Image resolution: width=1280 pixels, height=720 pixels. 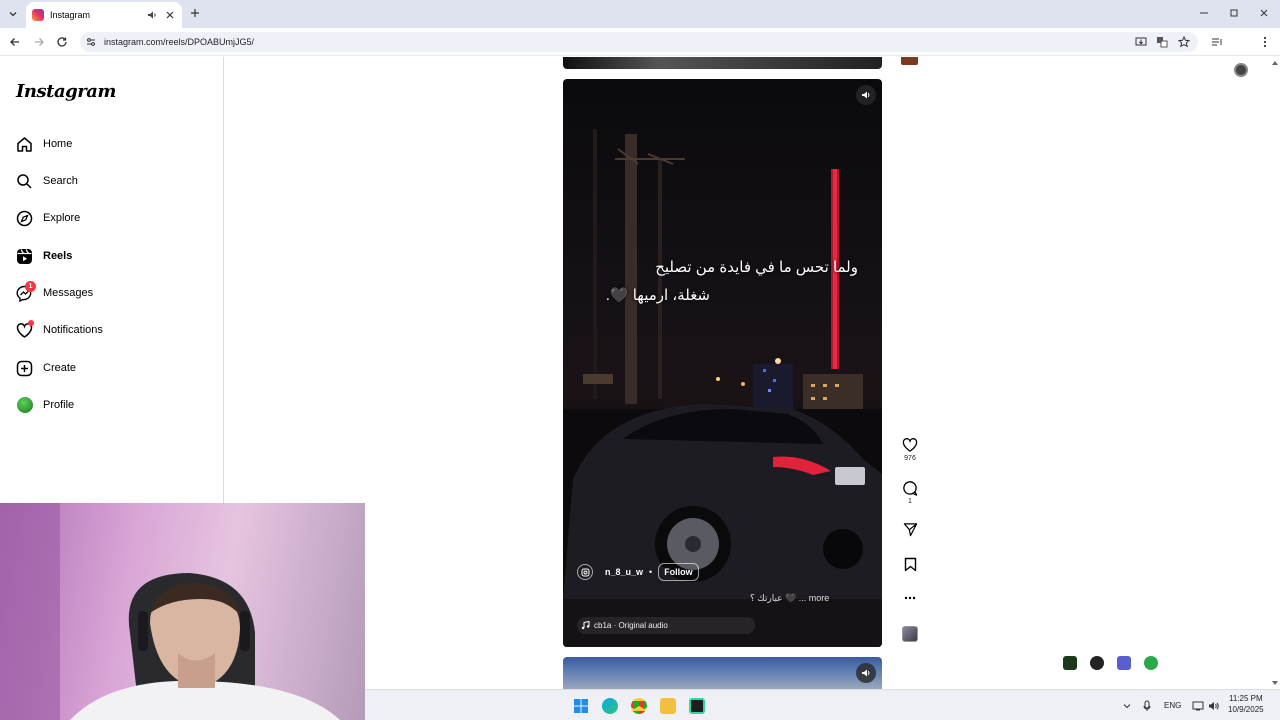 I want to click on music-note-icon, so click(x=585, y=625).